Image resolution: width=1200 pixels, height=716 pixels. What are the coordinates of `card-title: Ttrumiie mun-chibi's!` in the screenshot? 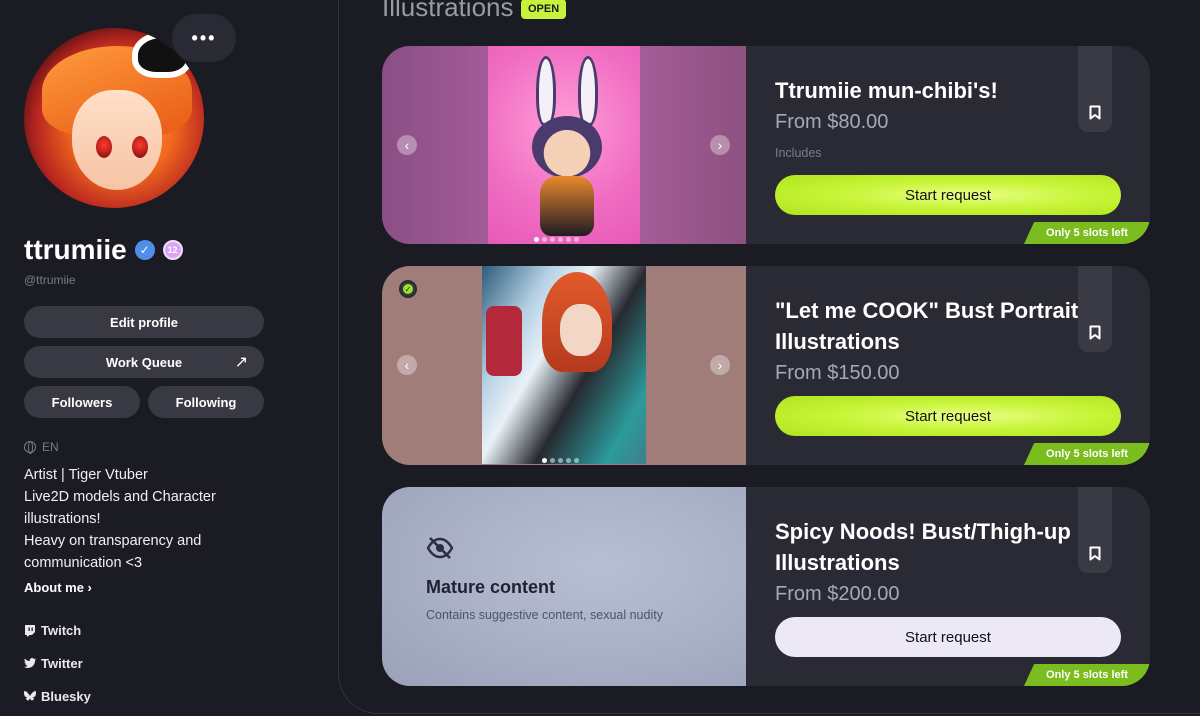 It's located at (886, 90).